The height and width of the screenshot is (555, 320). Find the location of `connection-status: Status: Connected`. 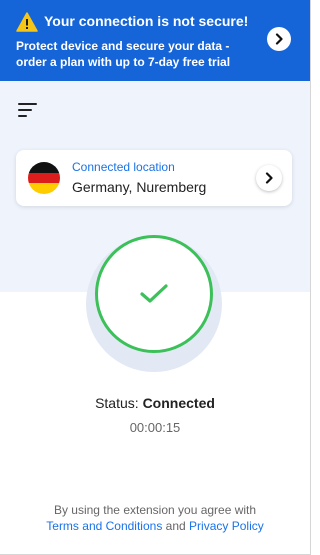

connection-status: Status: Connected is located at coordinates (155, 403).